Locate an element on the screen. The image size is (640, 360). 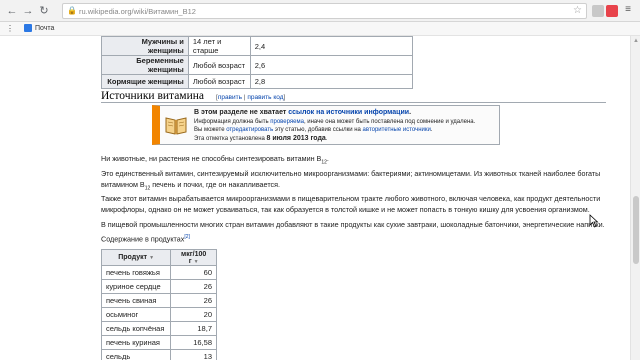
notice-line3-end: . is located at coordinates (326, 138).